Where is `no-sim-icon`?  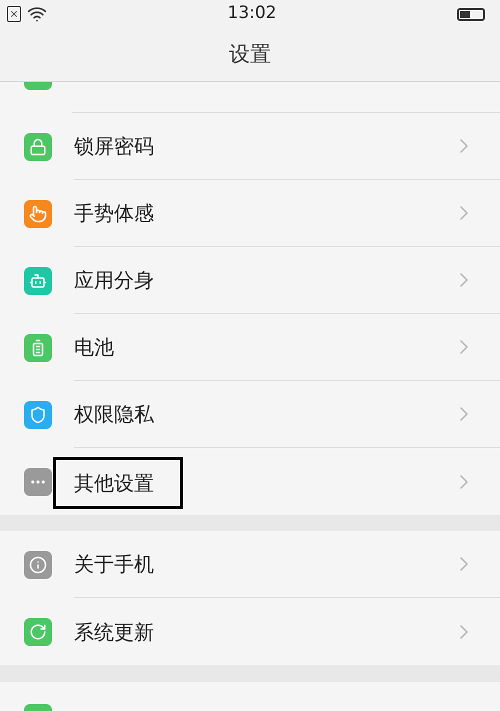
no-sim-icon is located at coordinates (14, 14).